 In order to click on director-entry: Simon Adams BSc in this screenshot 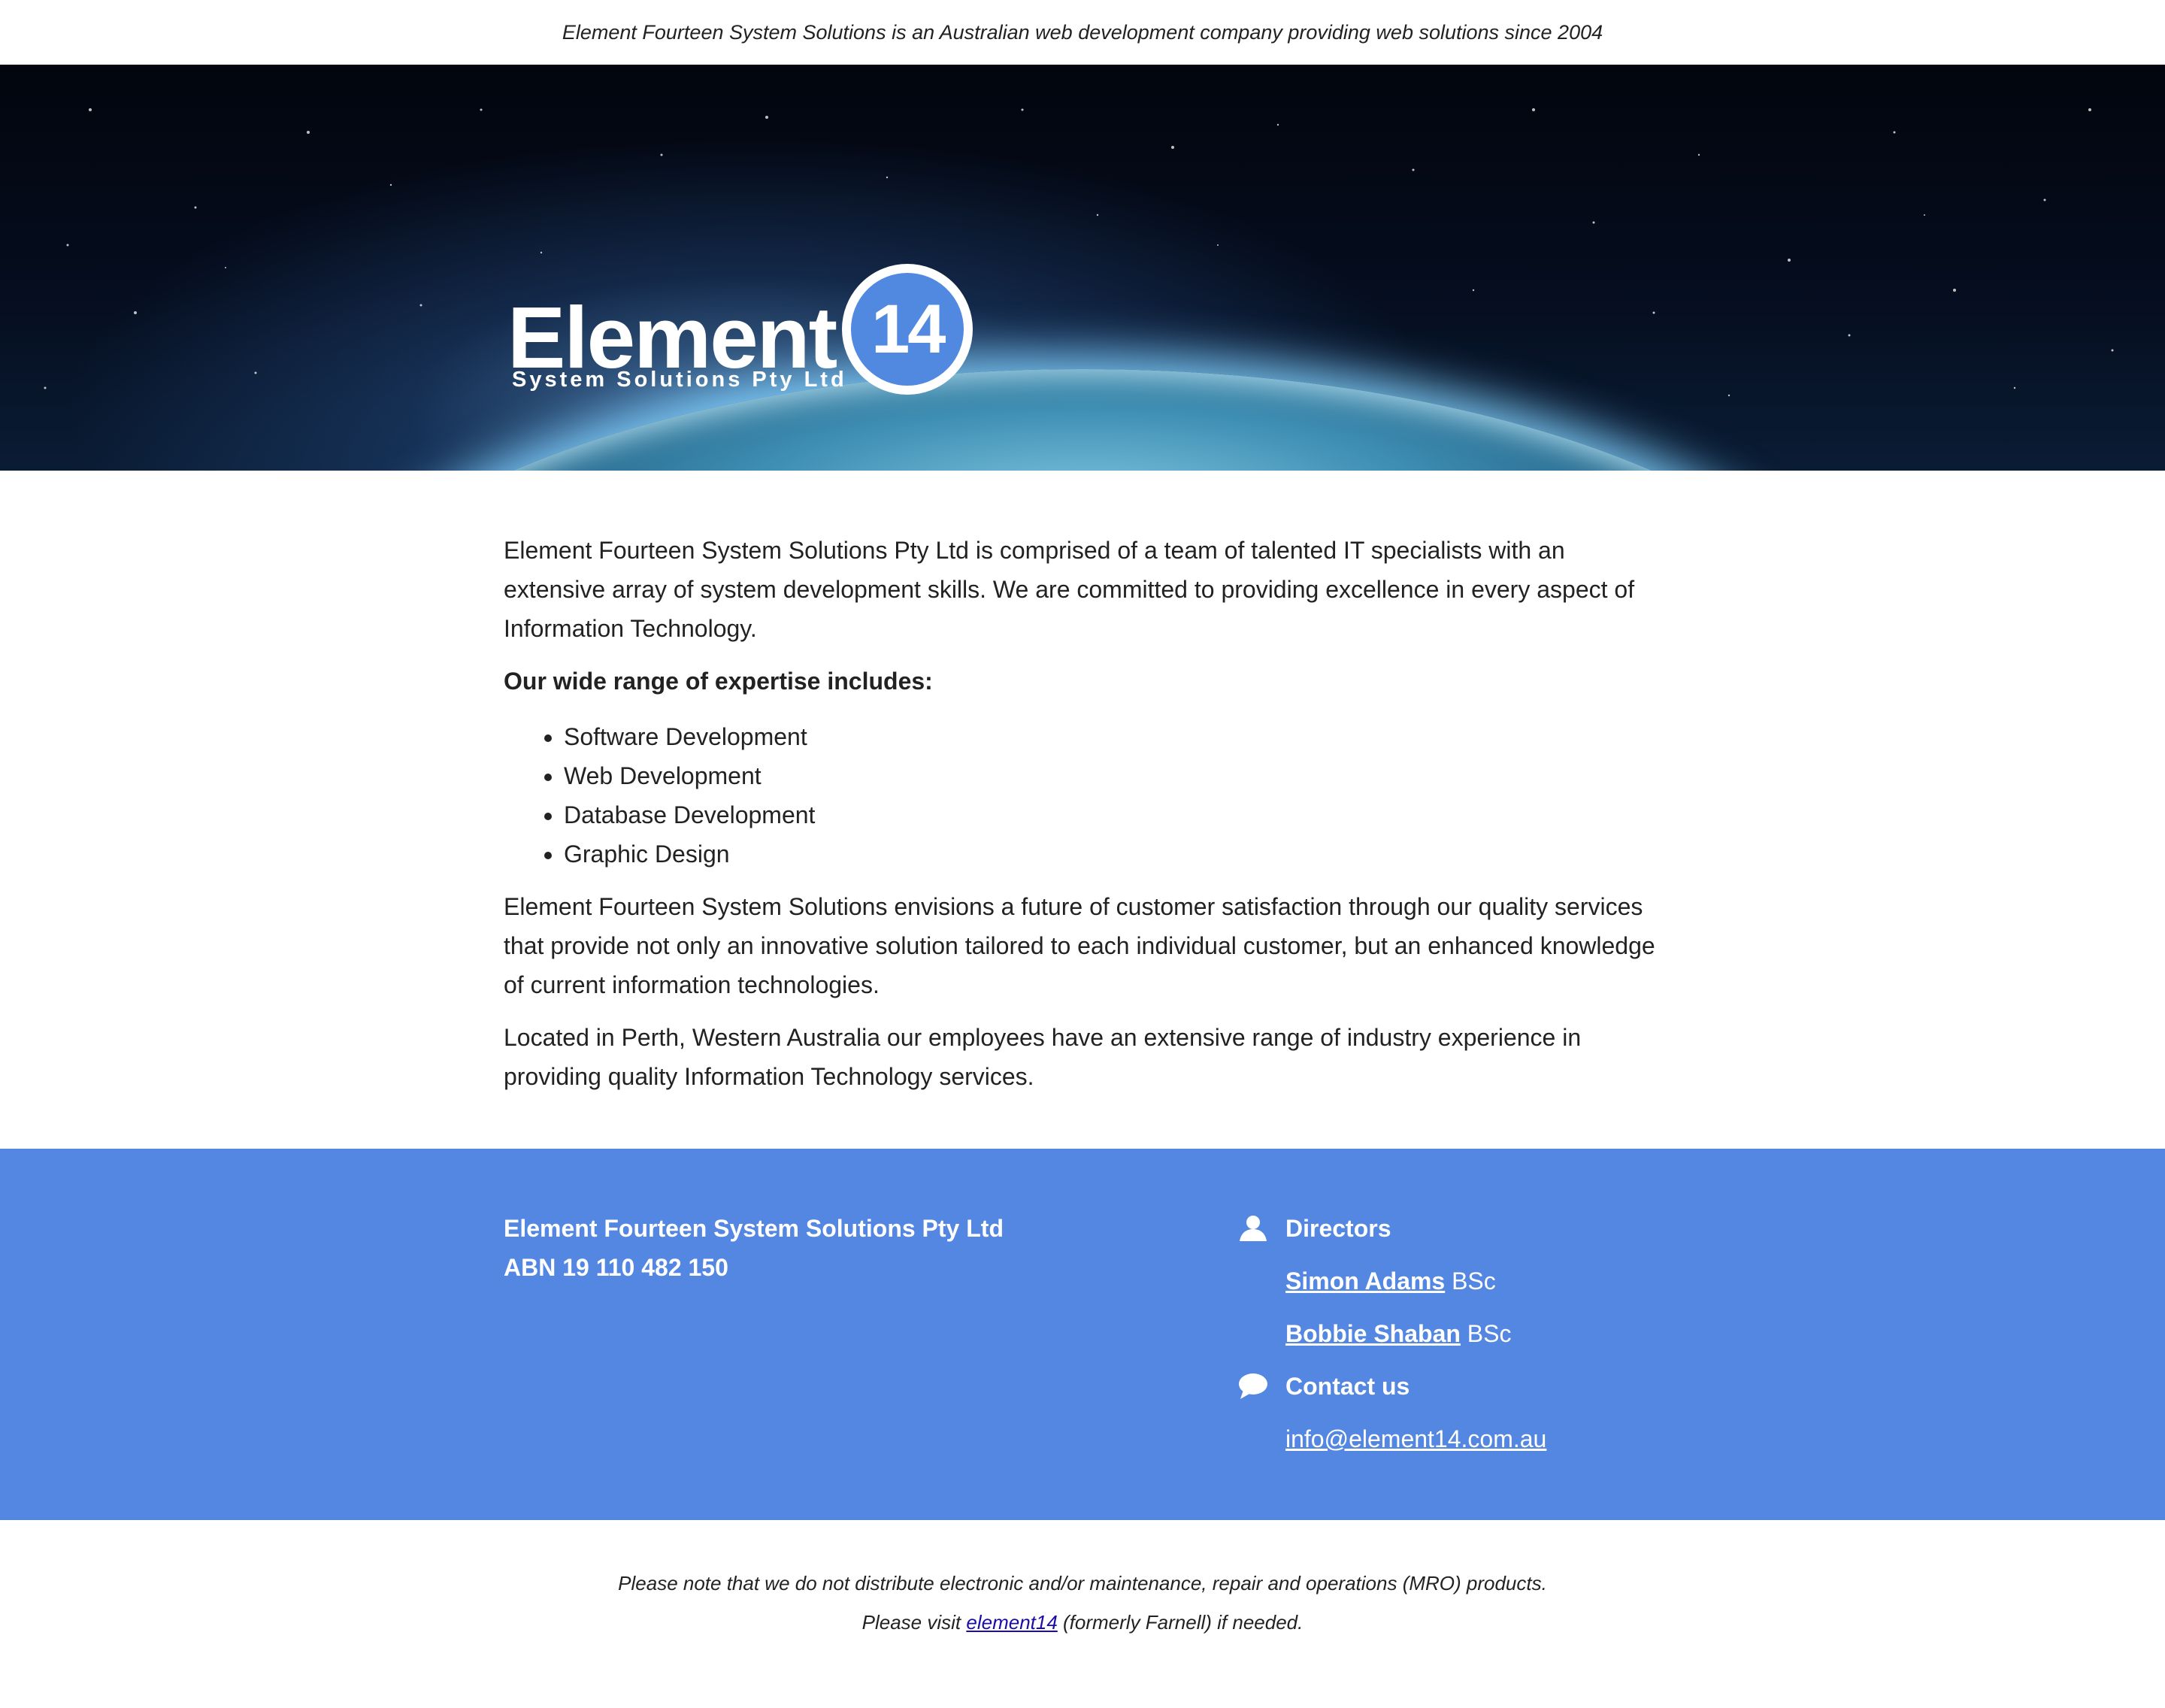, I will do `click(1415, 1281)`.